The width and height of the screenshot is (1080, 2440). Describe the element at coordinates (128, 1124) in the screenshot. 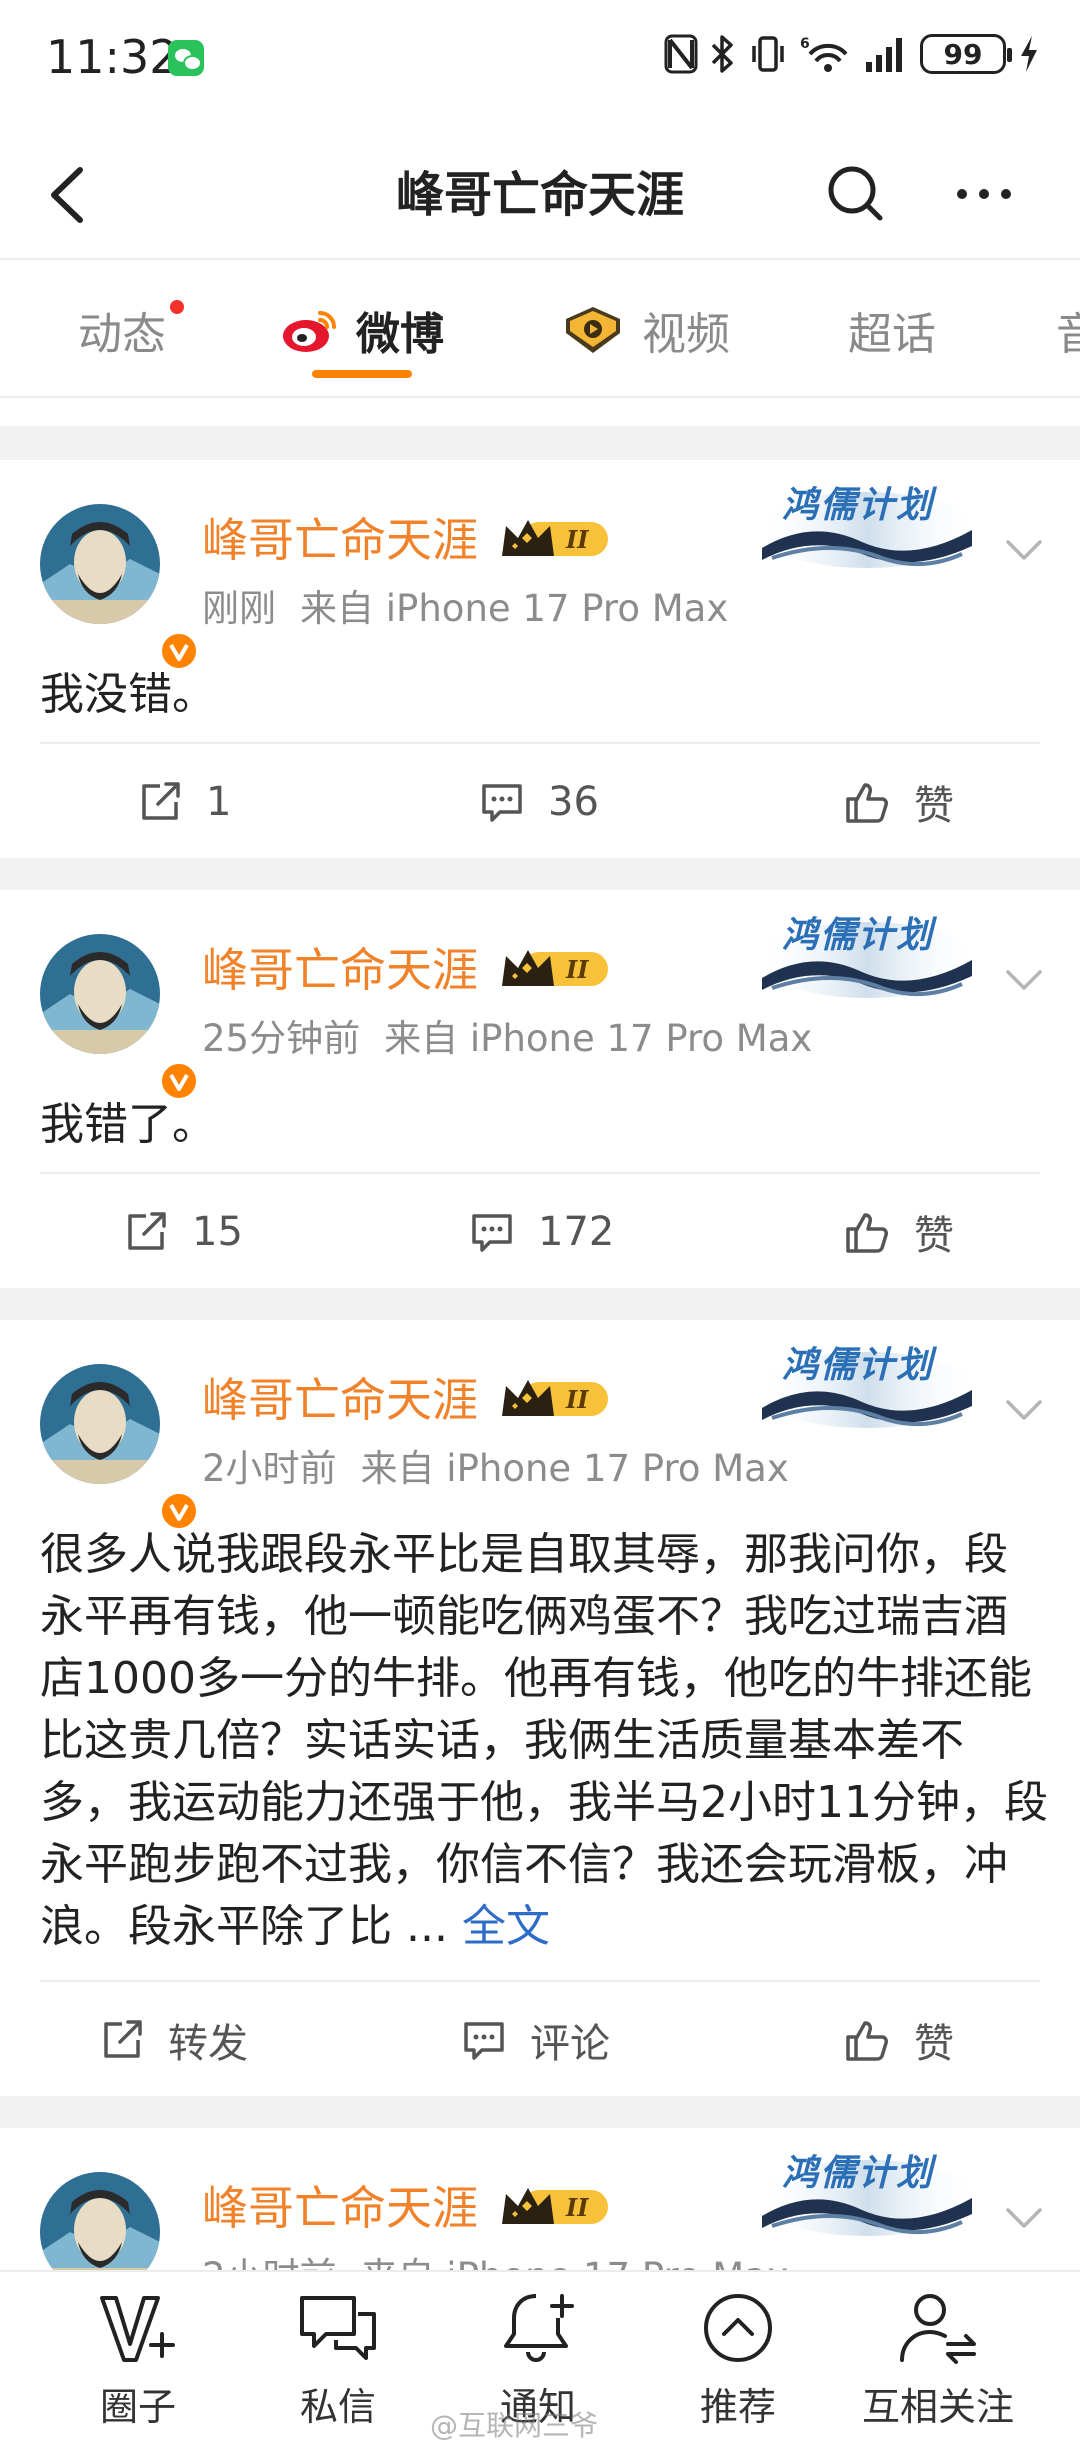

I see `post-body: 我错了。` at that location.